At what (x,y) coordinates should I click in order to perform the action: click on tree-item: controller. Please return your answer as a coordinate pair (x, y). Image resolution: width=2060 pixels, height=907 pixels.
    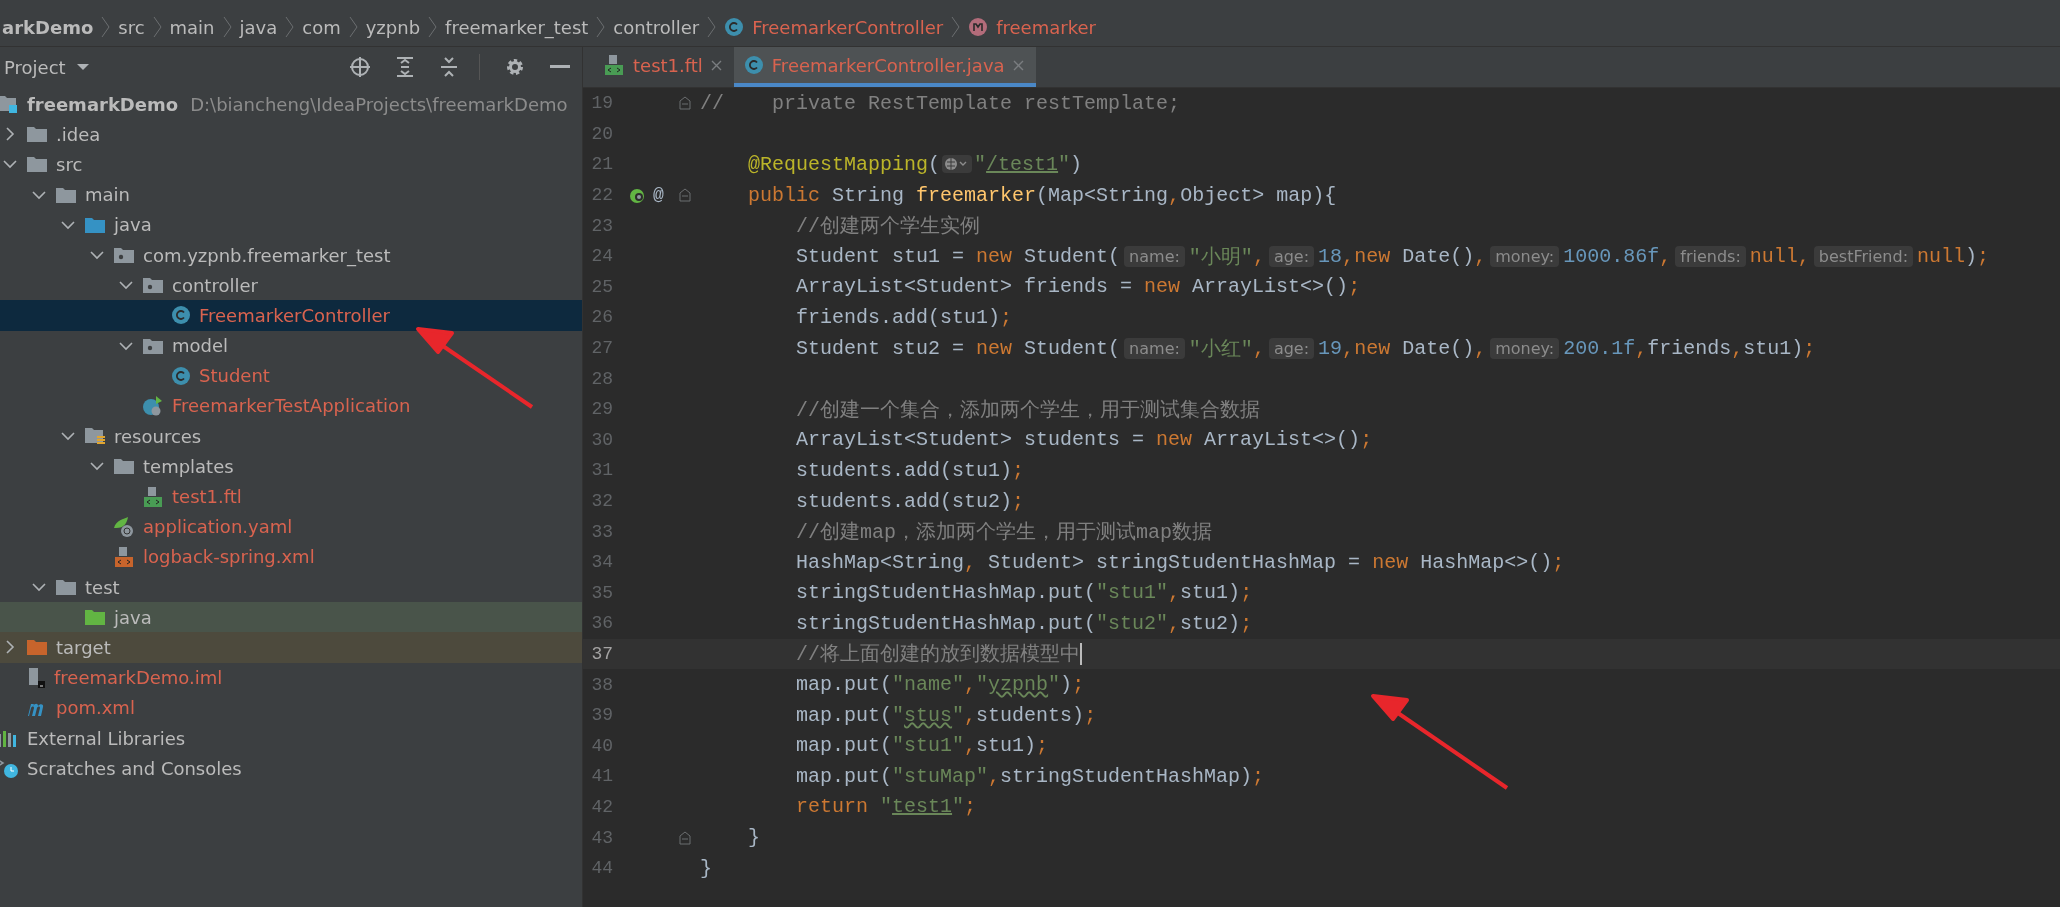
    Looking at the image, I should click on (291, 285).